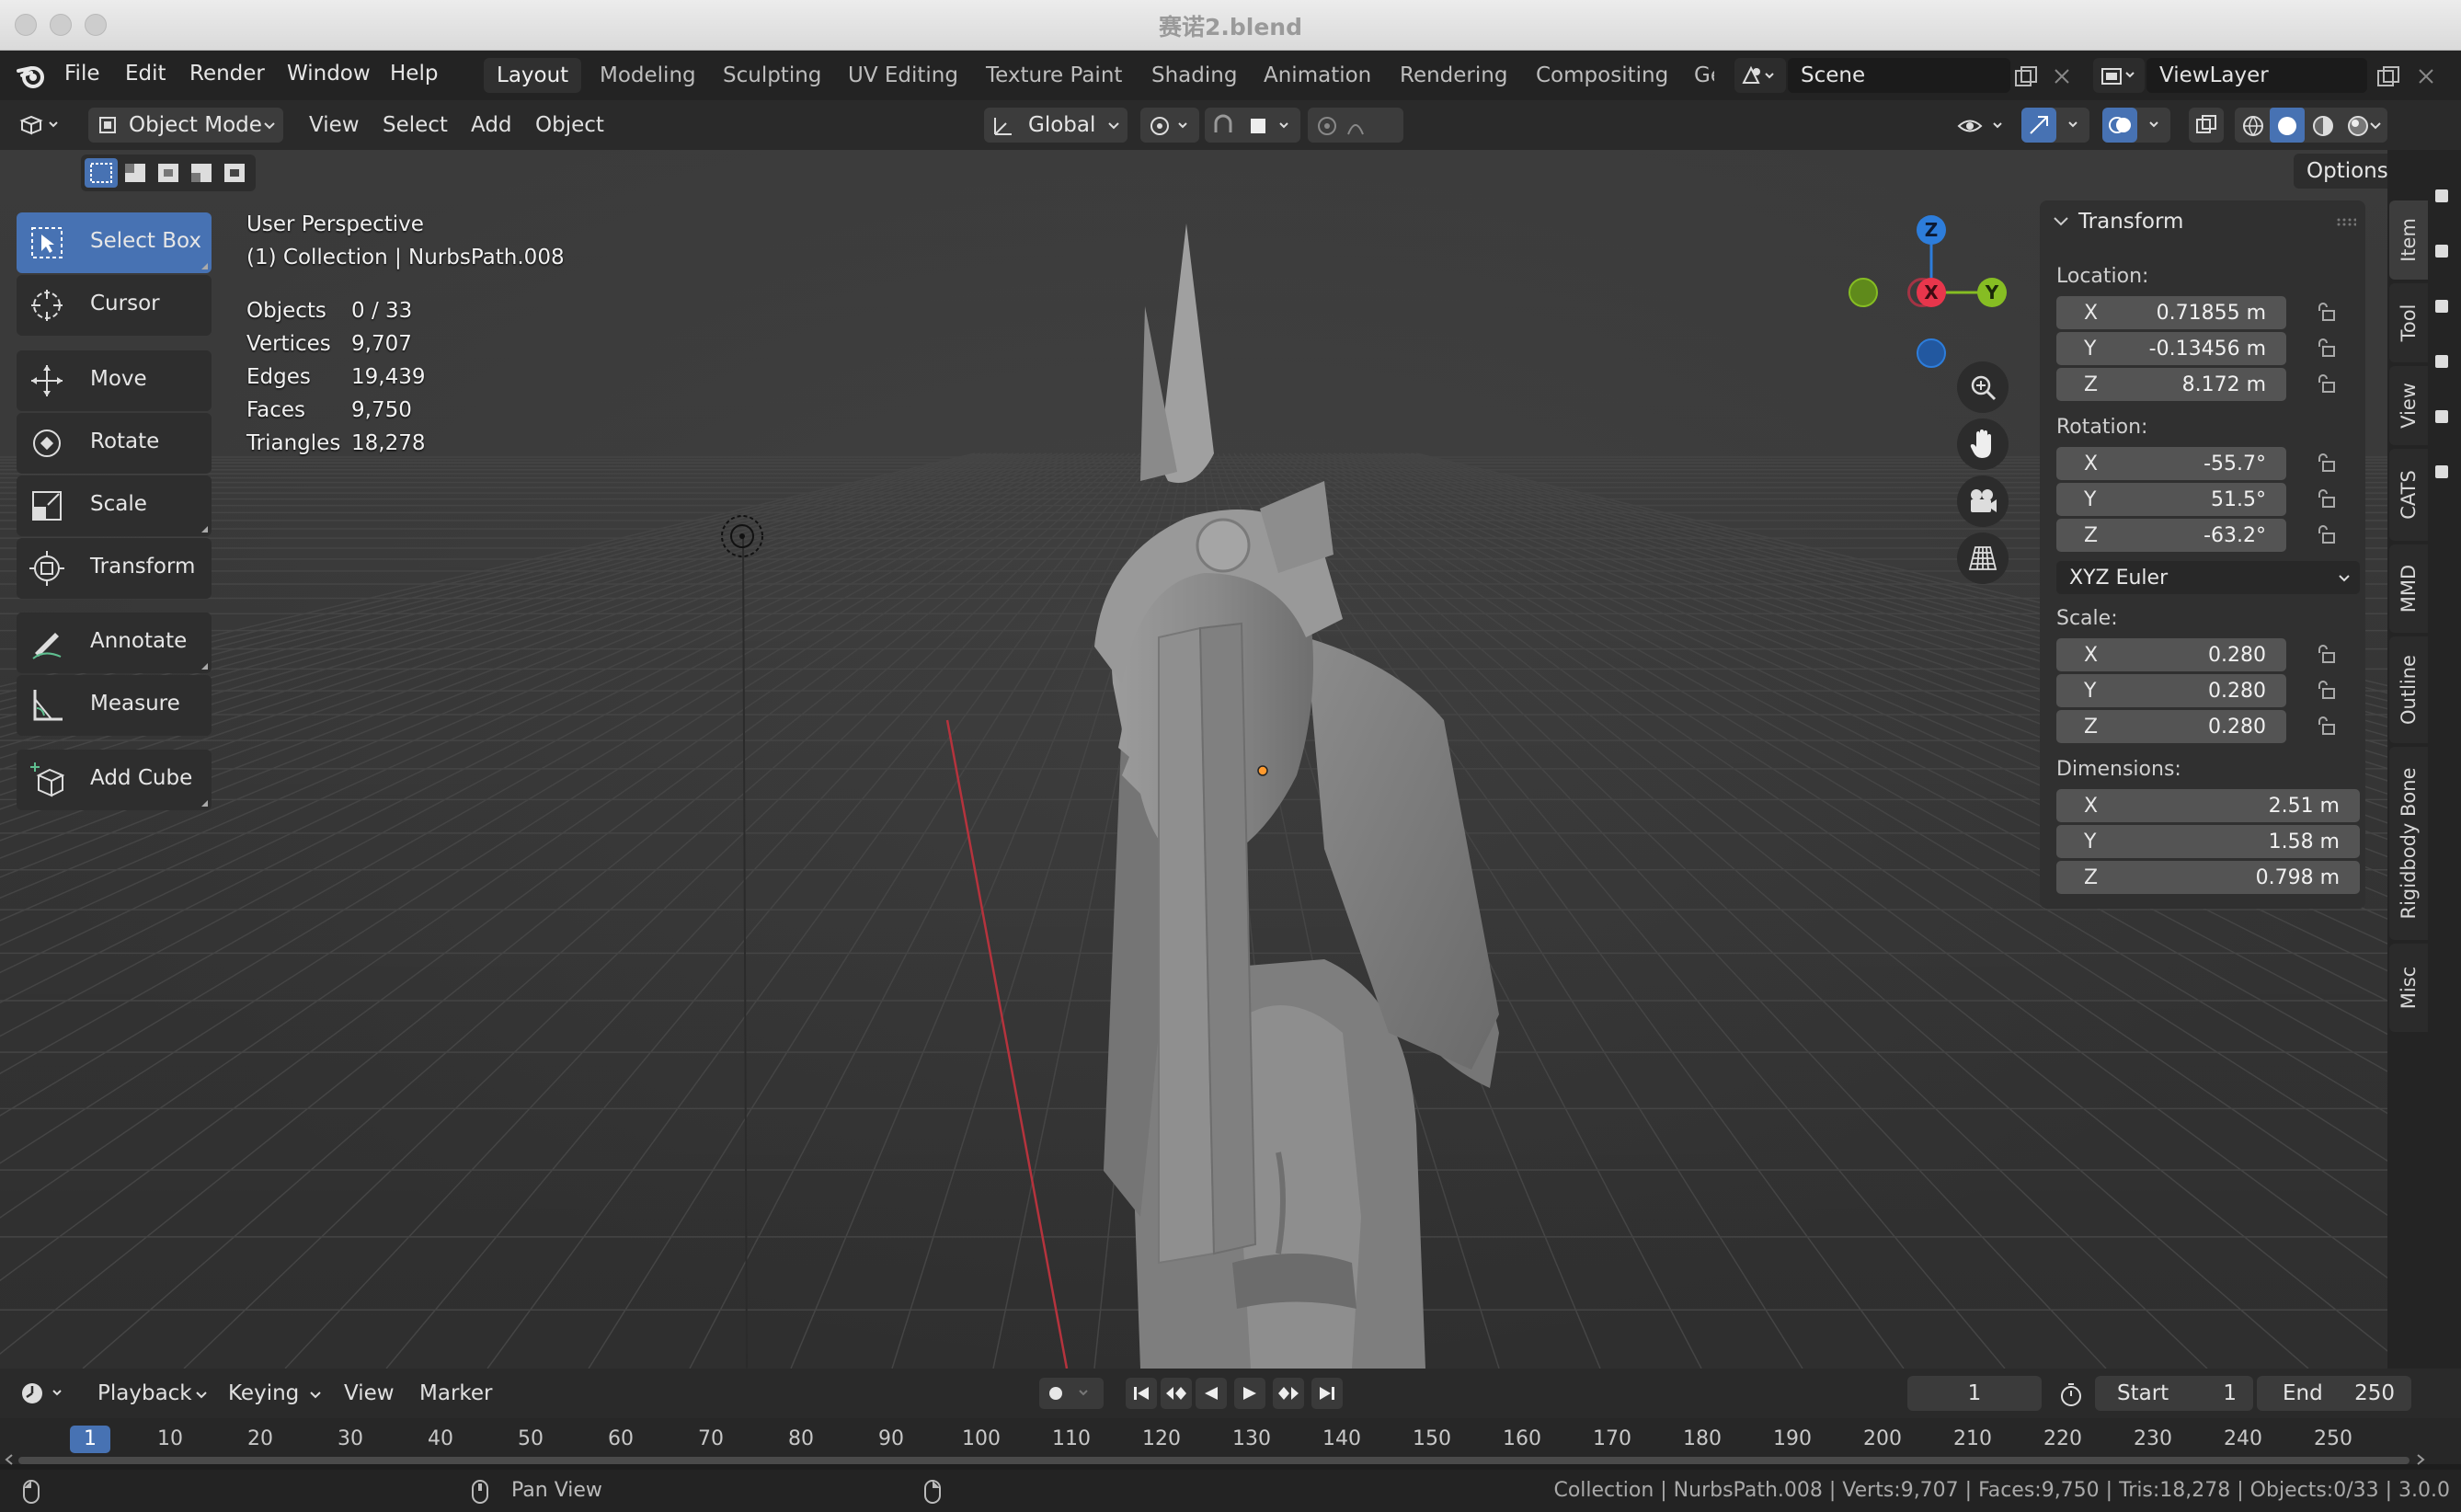 This screenshot has width=2461, height=1512. Describe the element at coordinates (456, 1393) in the screenshot. I see `marker-menu: Marker` at that location.